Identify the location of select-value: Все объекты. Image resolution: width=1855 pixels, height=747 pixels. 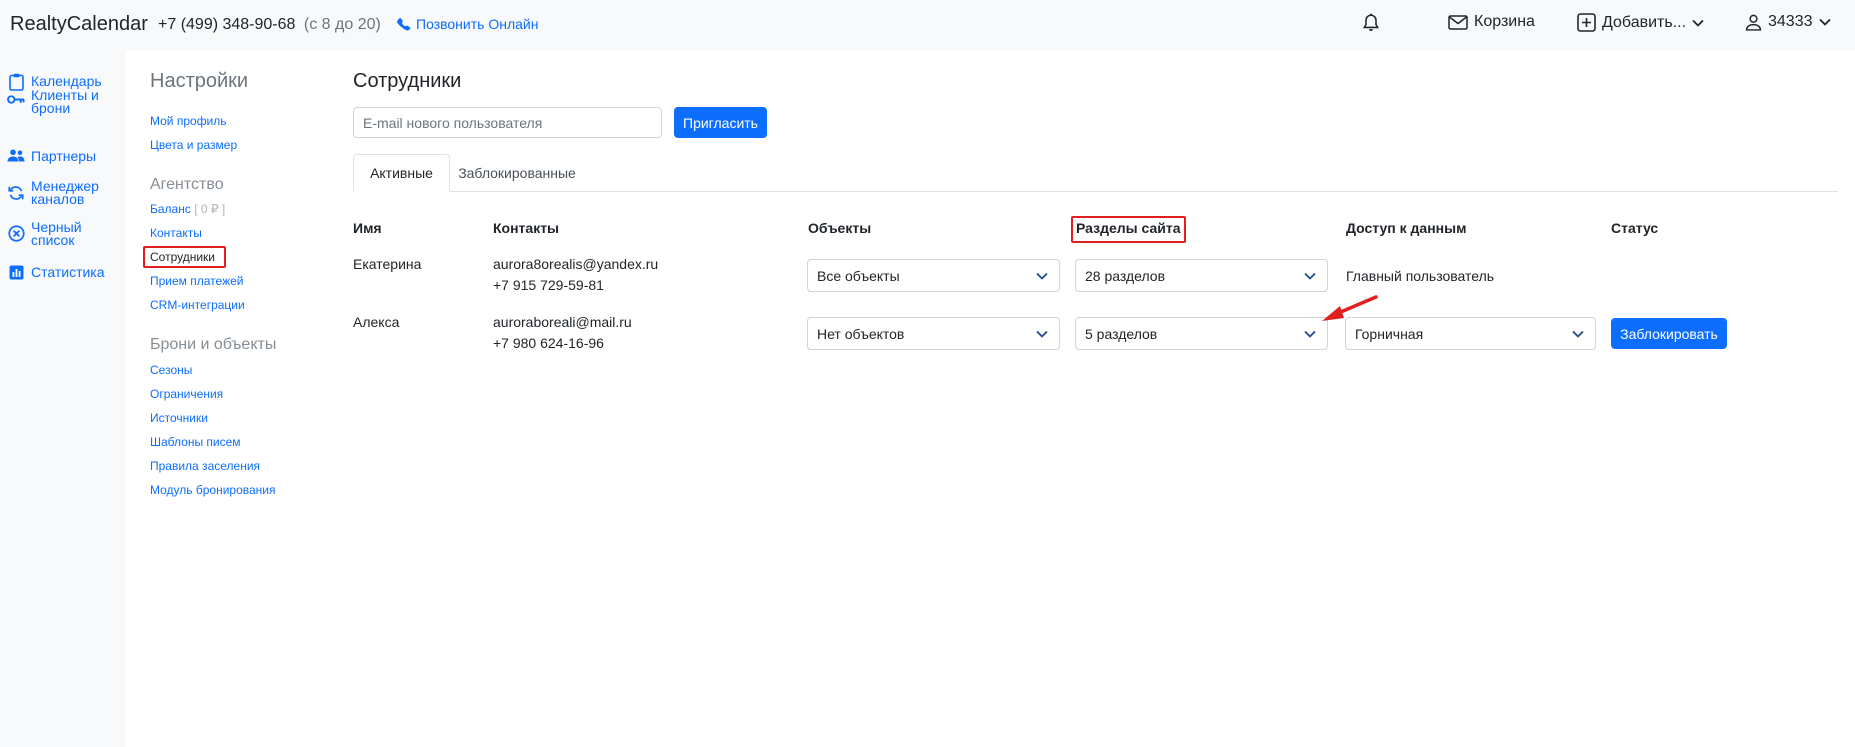
(858, 275).